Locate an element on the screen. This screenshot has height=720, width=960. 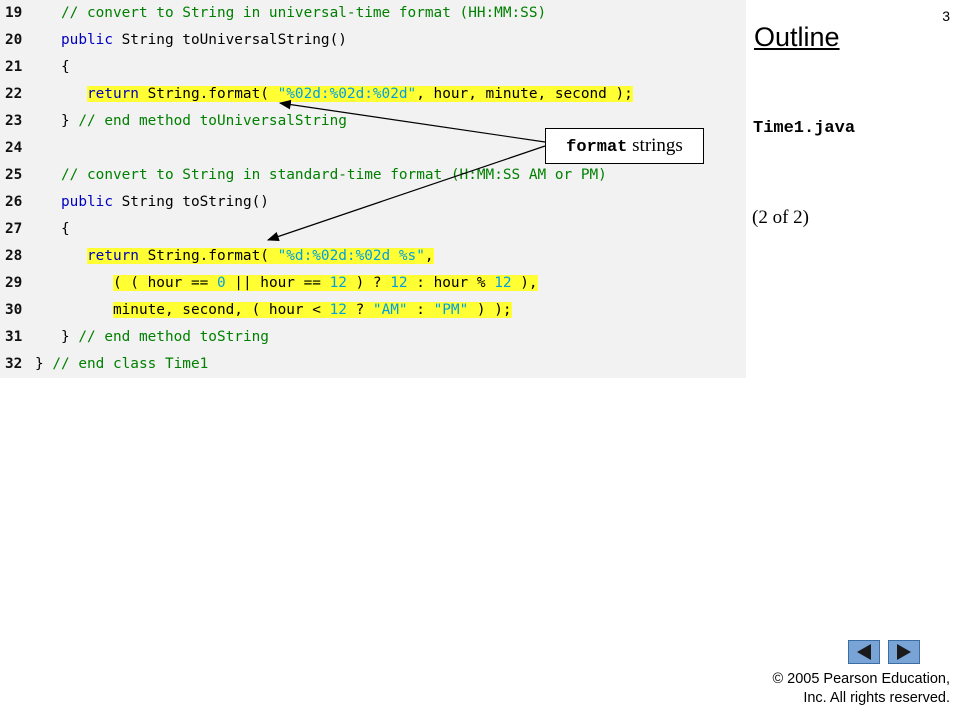
code-line-32: 32 } // end class Time1 is located at coordinates (373, 364).